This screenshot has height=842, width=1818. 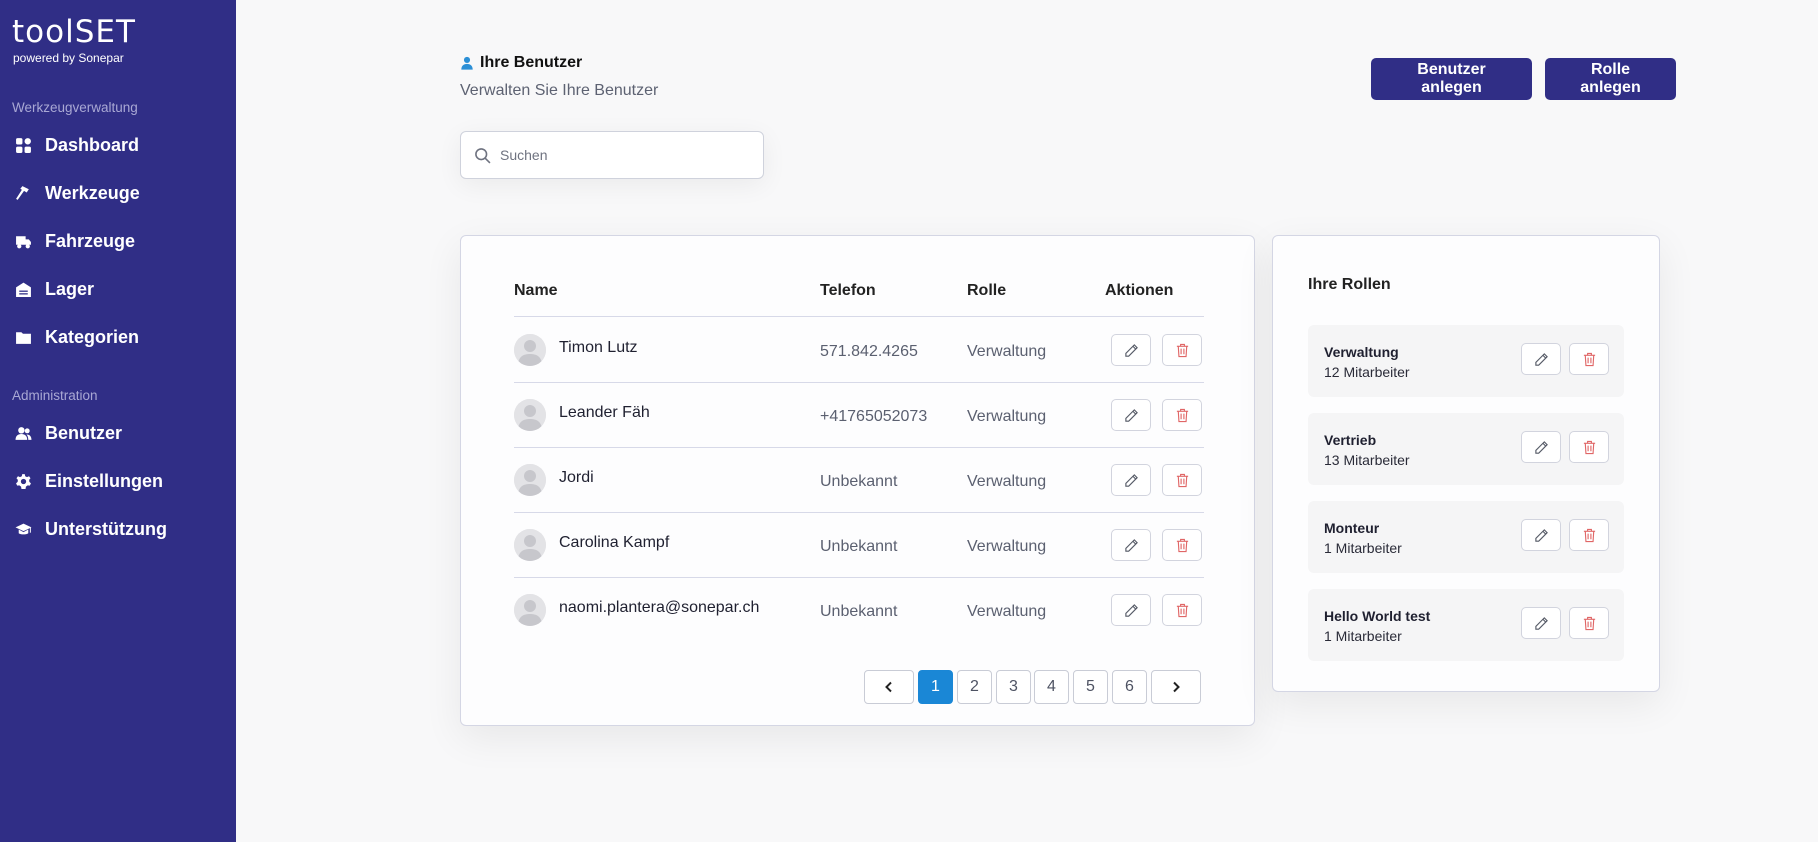 I want to click on user-phone: Unbekannt, so click(x=859, y=611).